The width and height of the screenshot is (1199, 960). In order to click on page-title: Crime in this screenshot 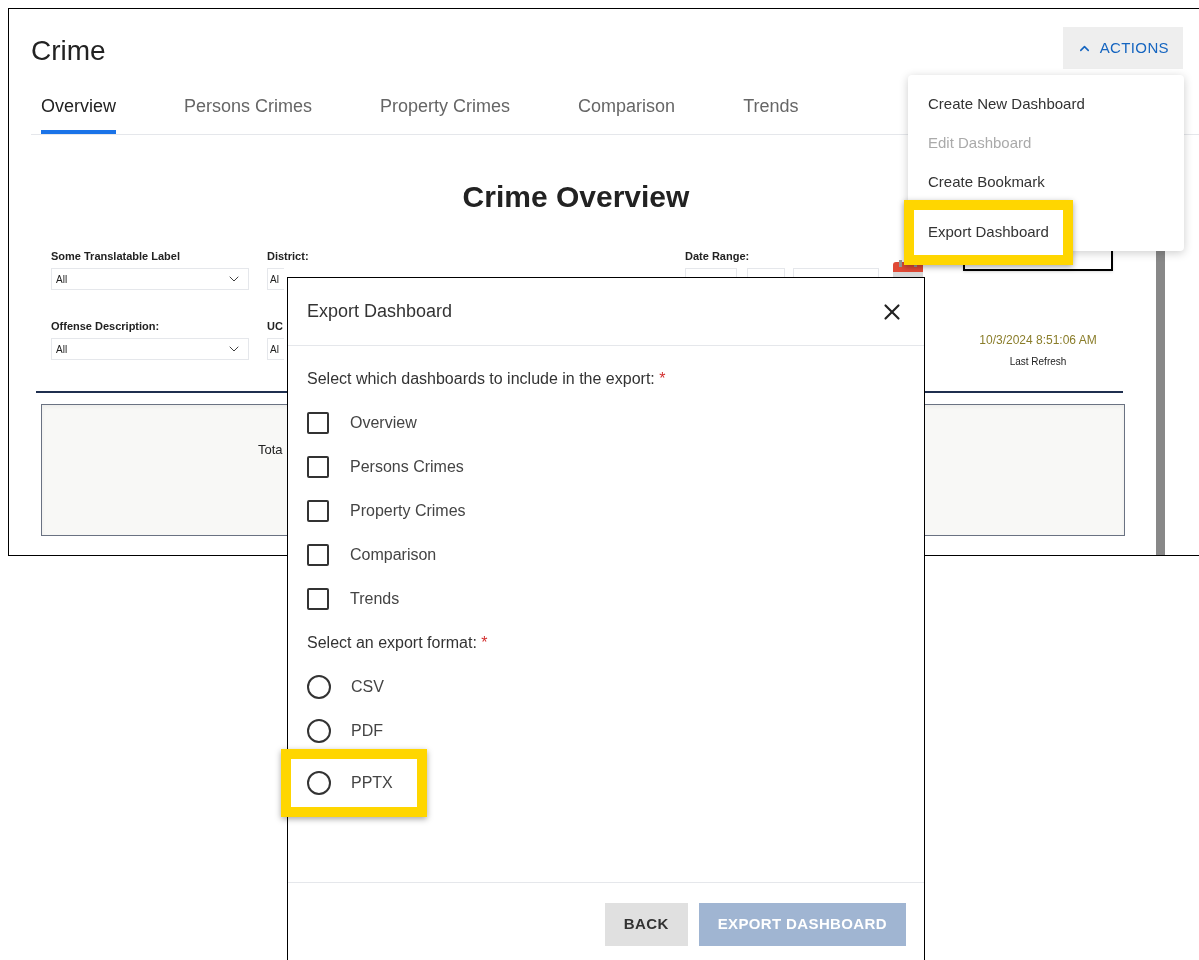, I will do `click(68, 51)`.